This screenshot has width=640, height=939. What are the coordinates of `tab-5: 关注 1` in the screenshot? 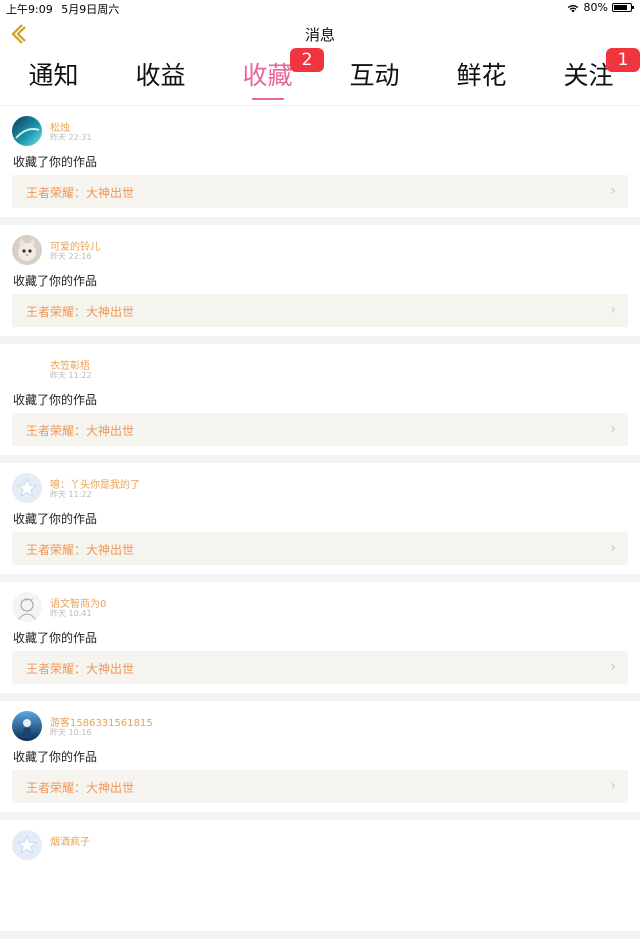 It's located at (587, 70).